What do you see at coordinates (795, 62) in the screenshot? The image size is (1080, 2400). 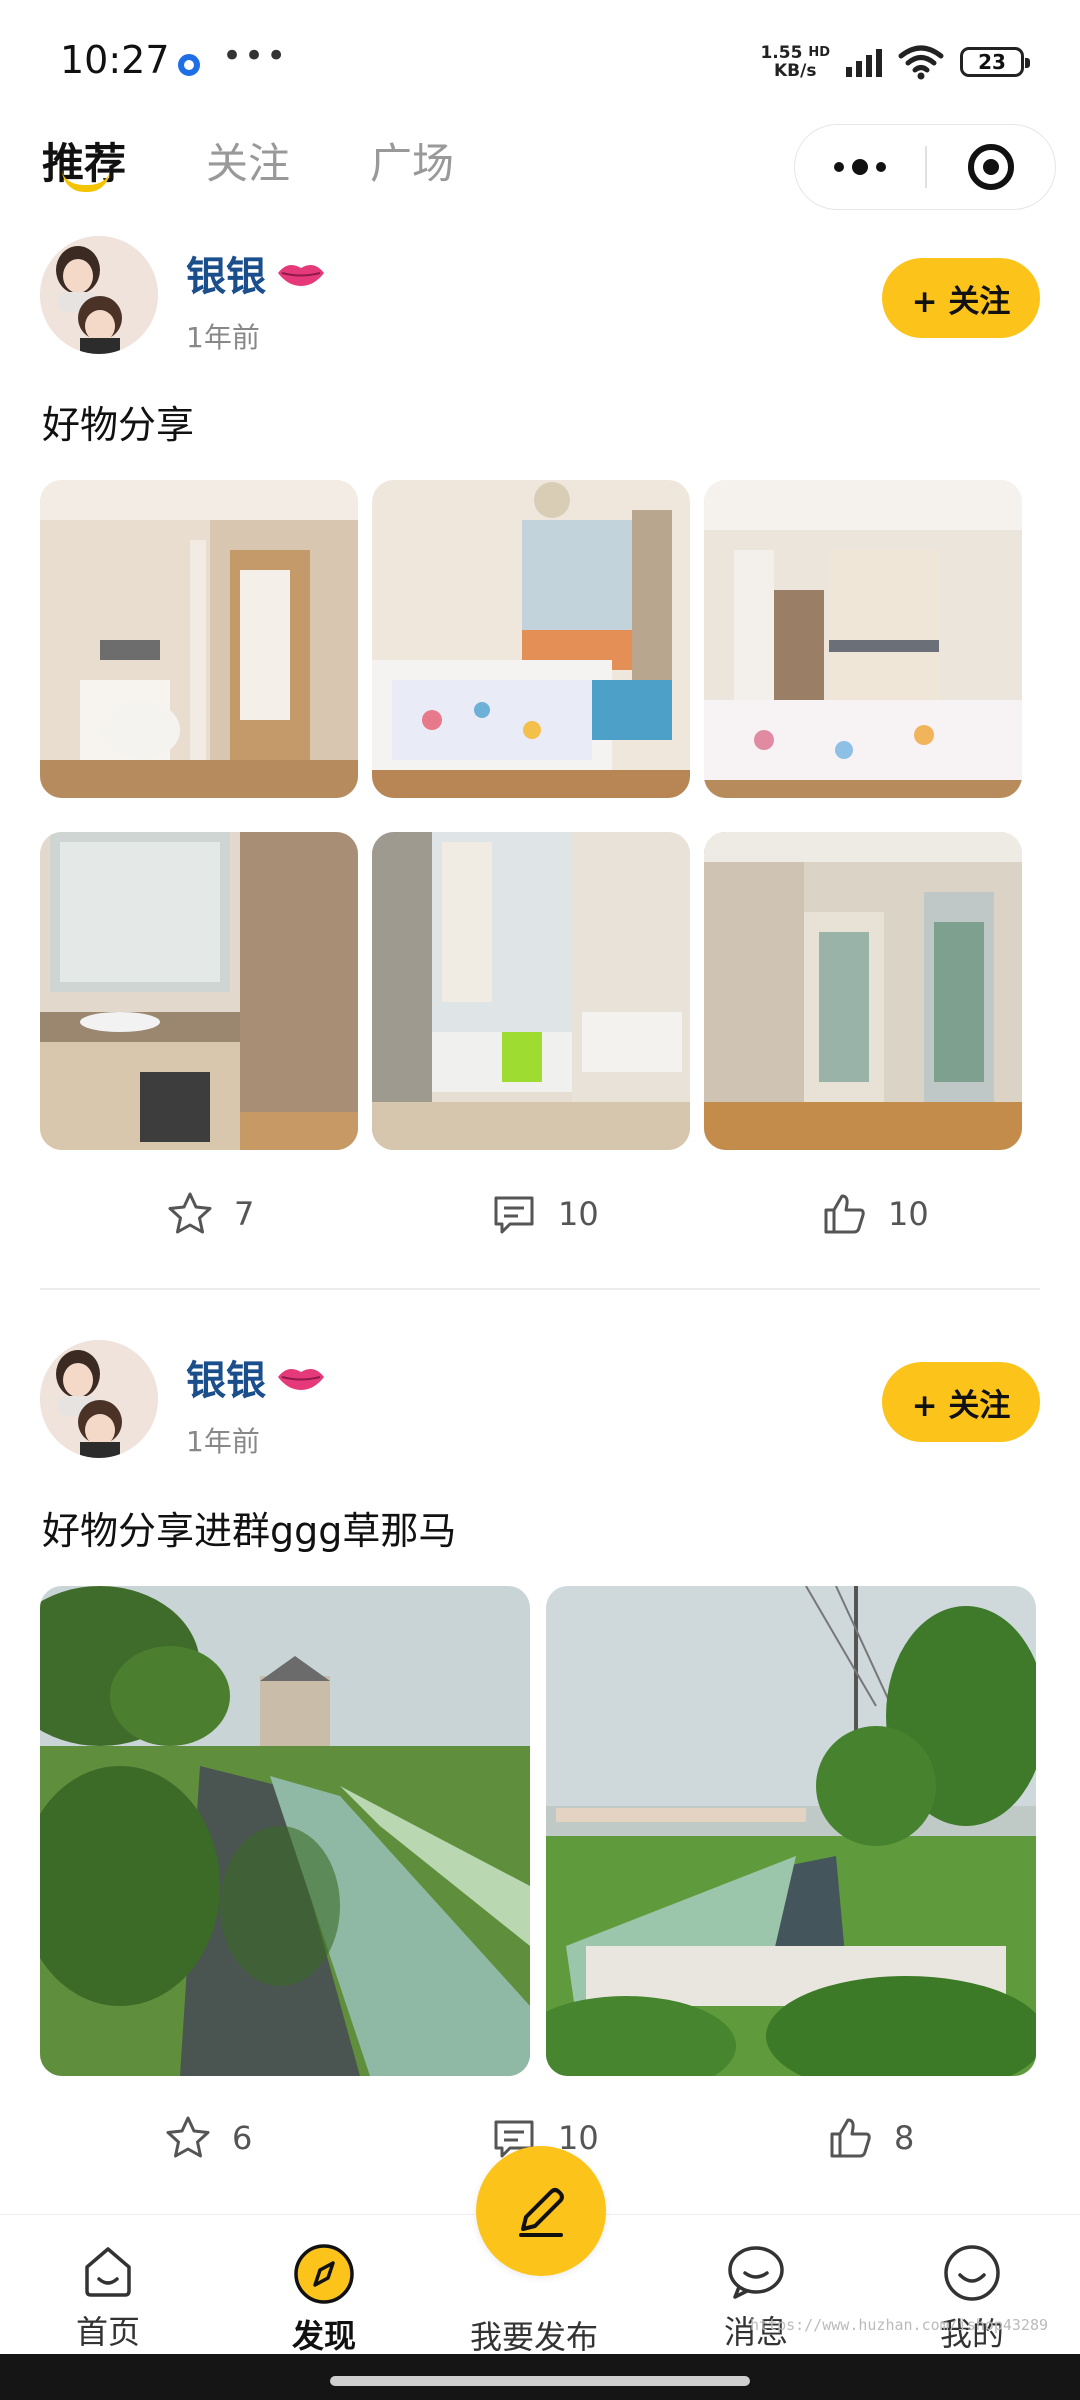 I see `net-speed: 1.55 HD KB/s` at bounding box center [795, 62].